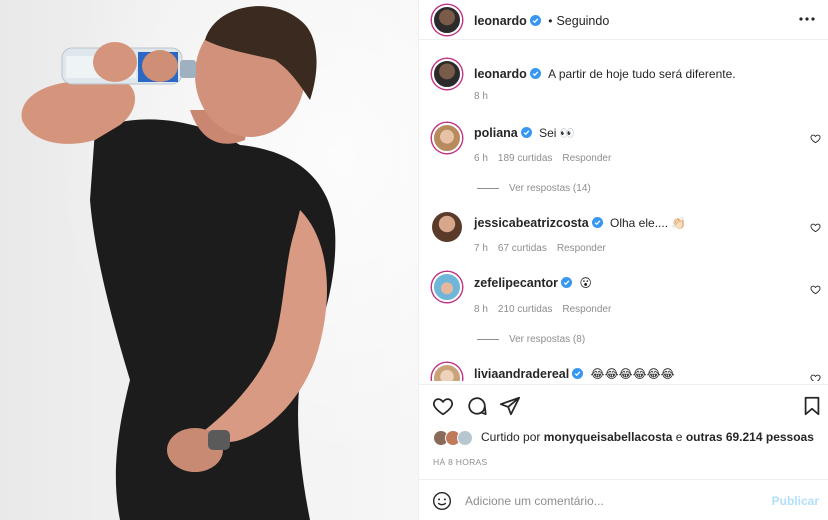  Describe the element at coordinates (623, 20) in the screenshot. I see `post-header: leonardo • Seguindo` at that location.